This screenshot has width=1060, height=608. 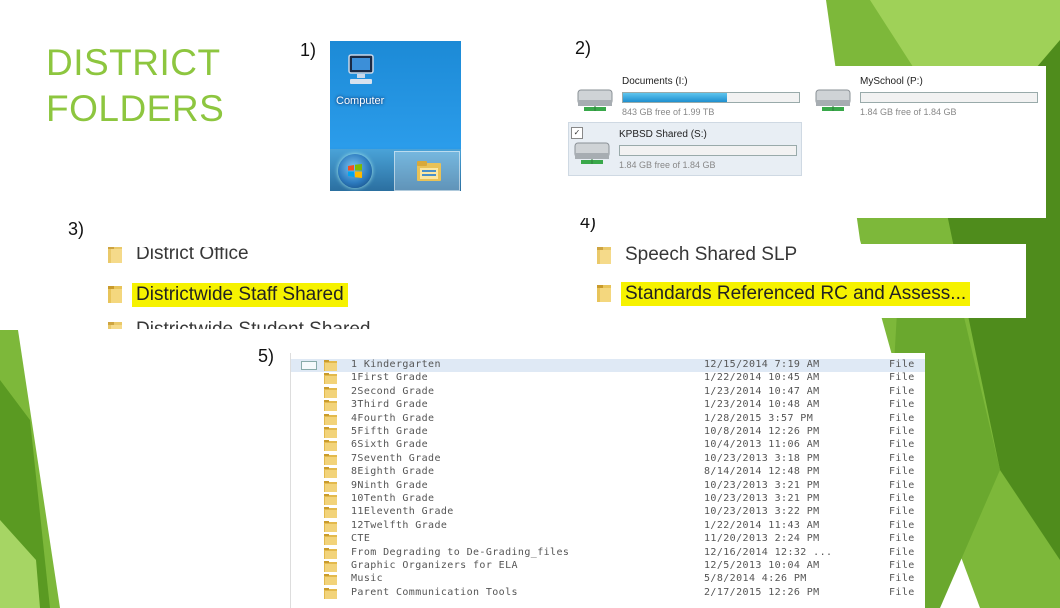 What do you see at coordinates (608, 486) in the screenshot?
I see `table-row: 9Ninth Grade 10/23/2013 3:21 PM File` at bounding box center [608, 486].